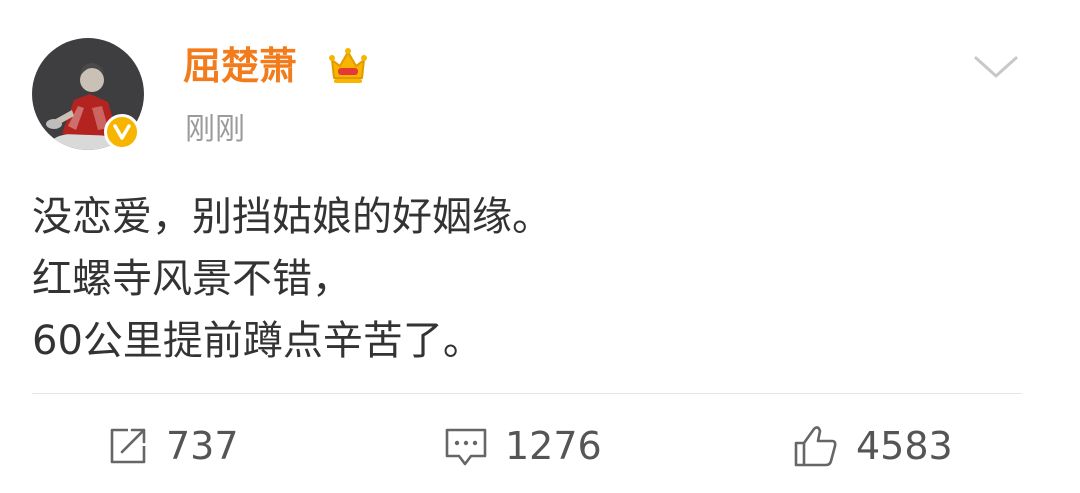 The height and width of the screenshot is (493, 1080). What do you see at coordinates (128, 446) in the screenshot?
I see `repost-icon` at bounding box center [128, 446].